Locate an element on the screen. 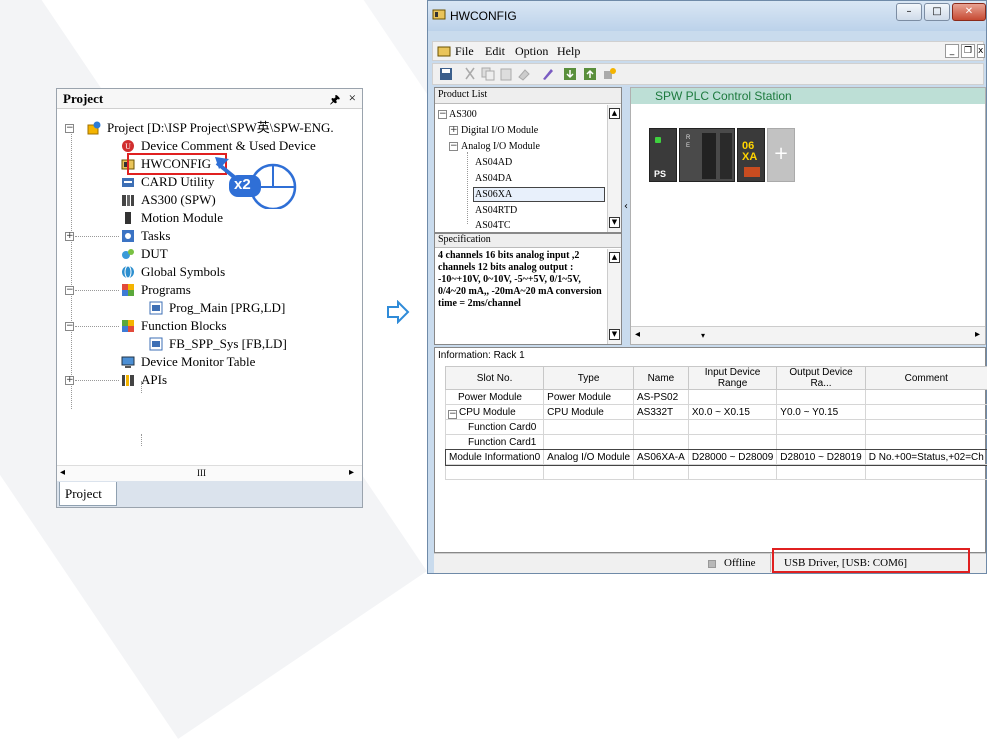 The image size is (987, 739). column-header: Slot No. is located at coordinates (495, 378).